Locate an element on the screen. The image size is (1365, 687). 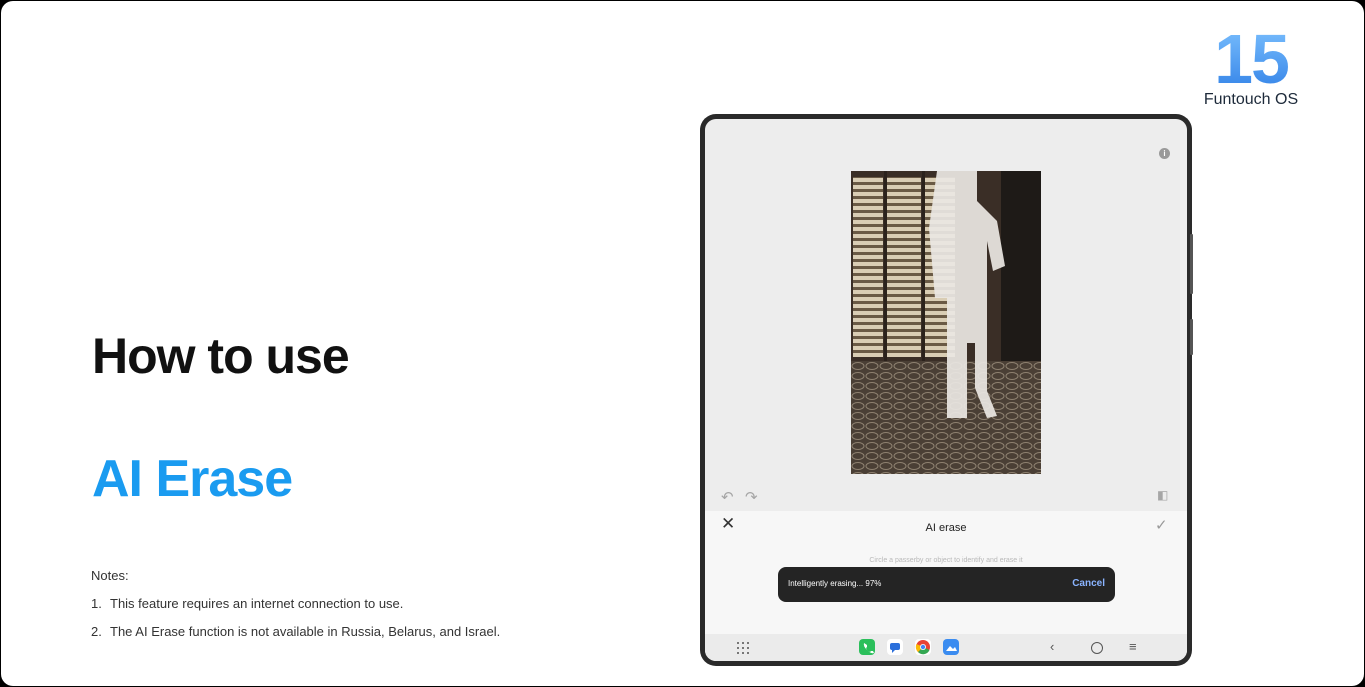
erasing-progress-toast: Intelligently erasing... 97% Cancel is located at coordinates (946, 584).